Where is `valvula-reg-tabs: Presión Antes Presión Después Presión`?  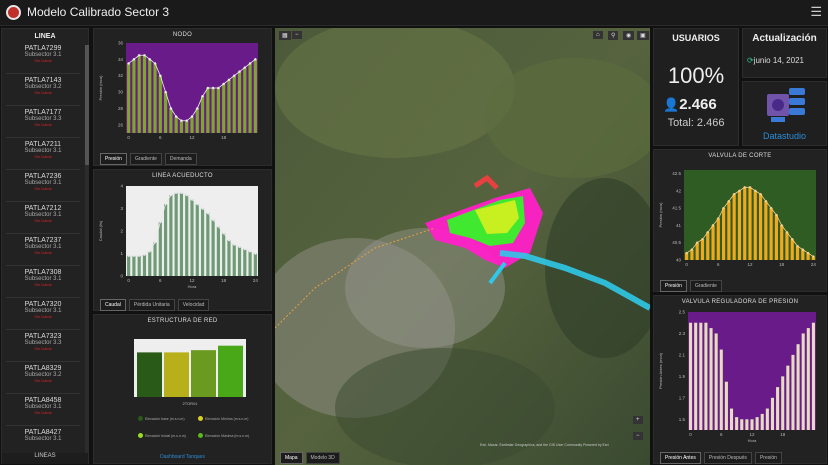 valvula-reg-tabs: Presión Antes Presión Después Presión is located at coordinates (721, 458).